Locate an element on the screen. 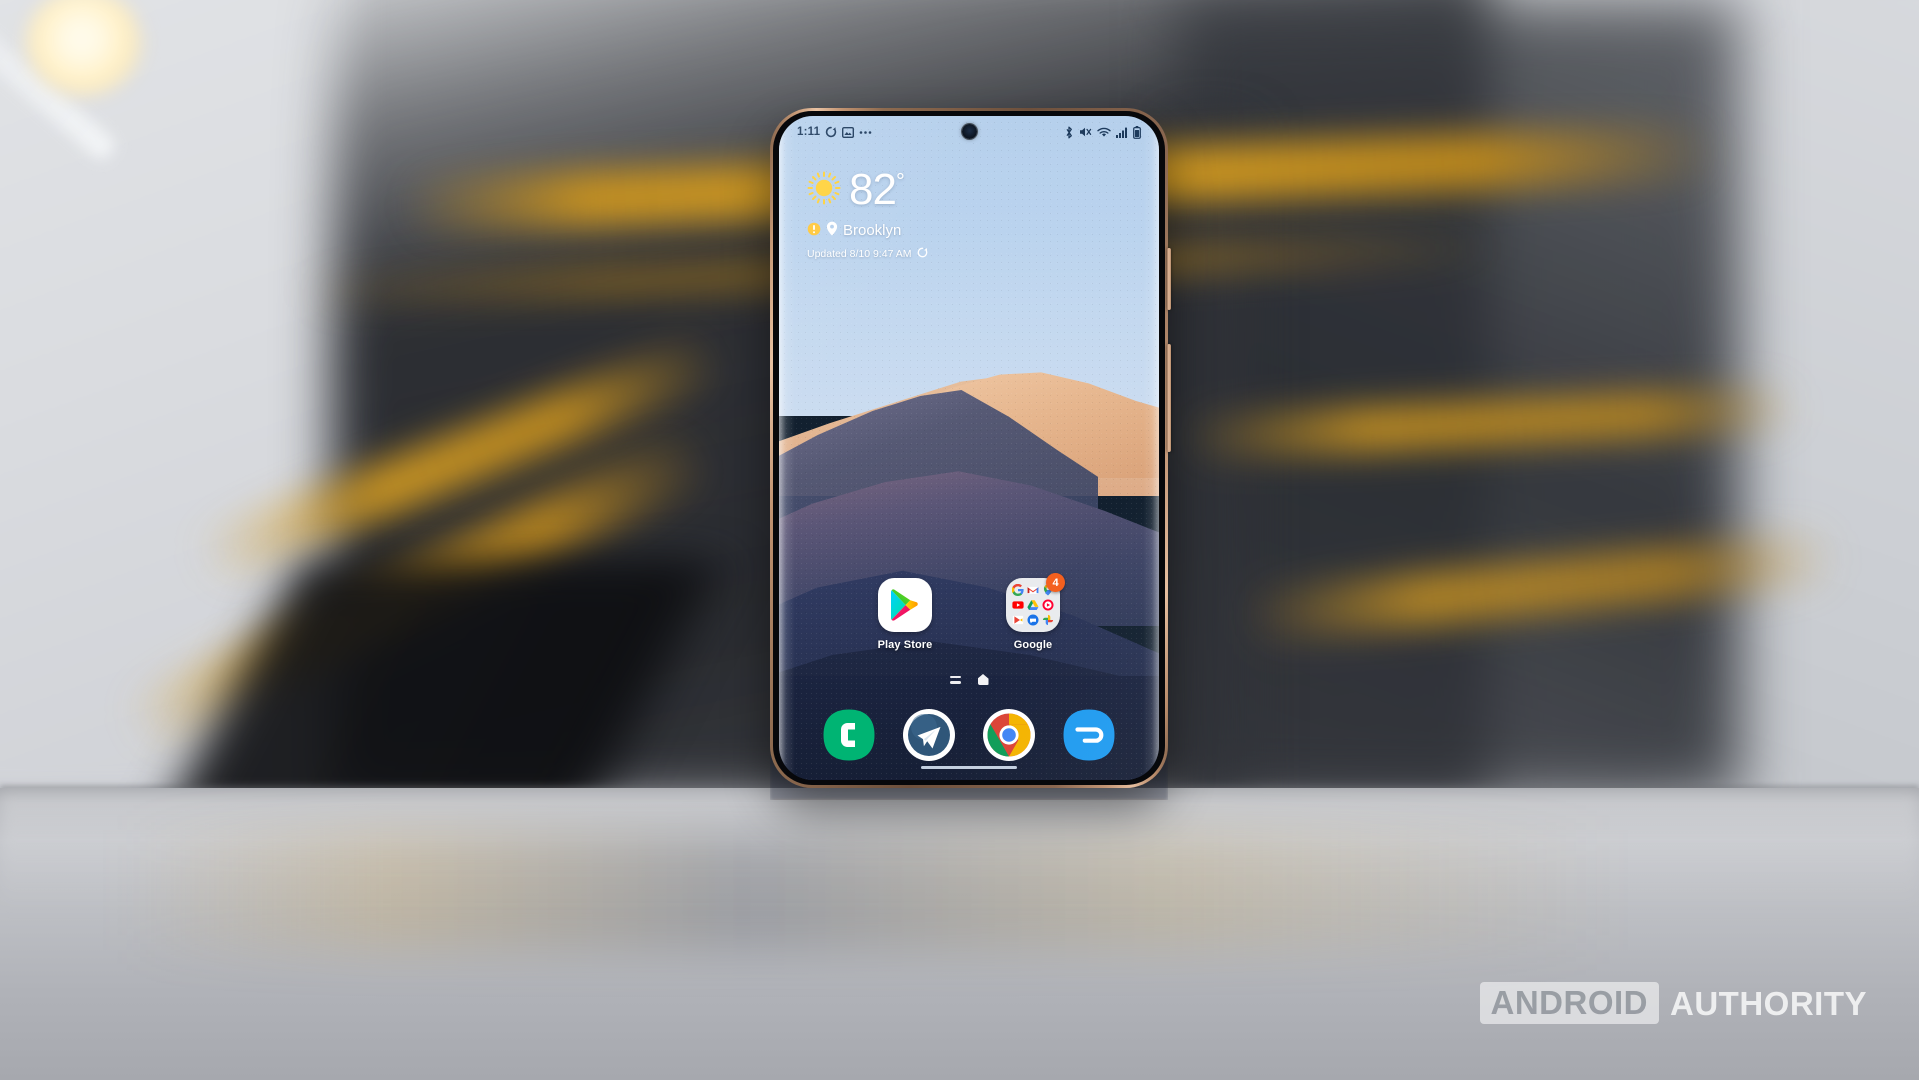  home-screen-app-grid: Play Store 4 Google is located at coordinates (969, 612).